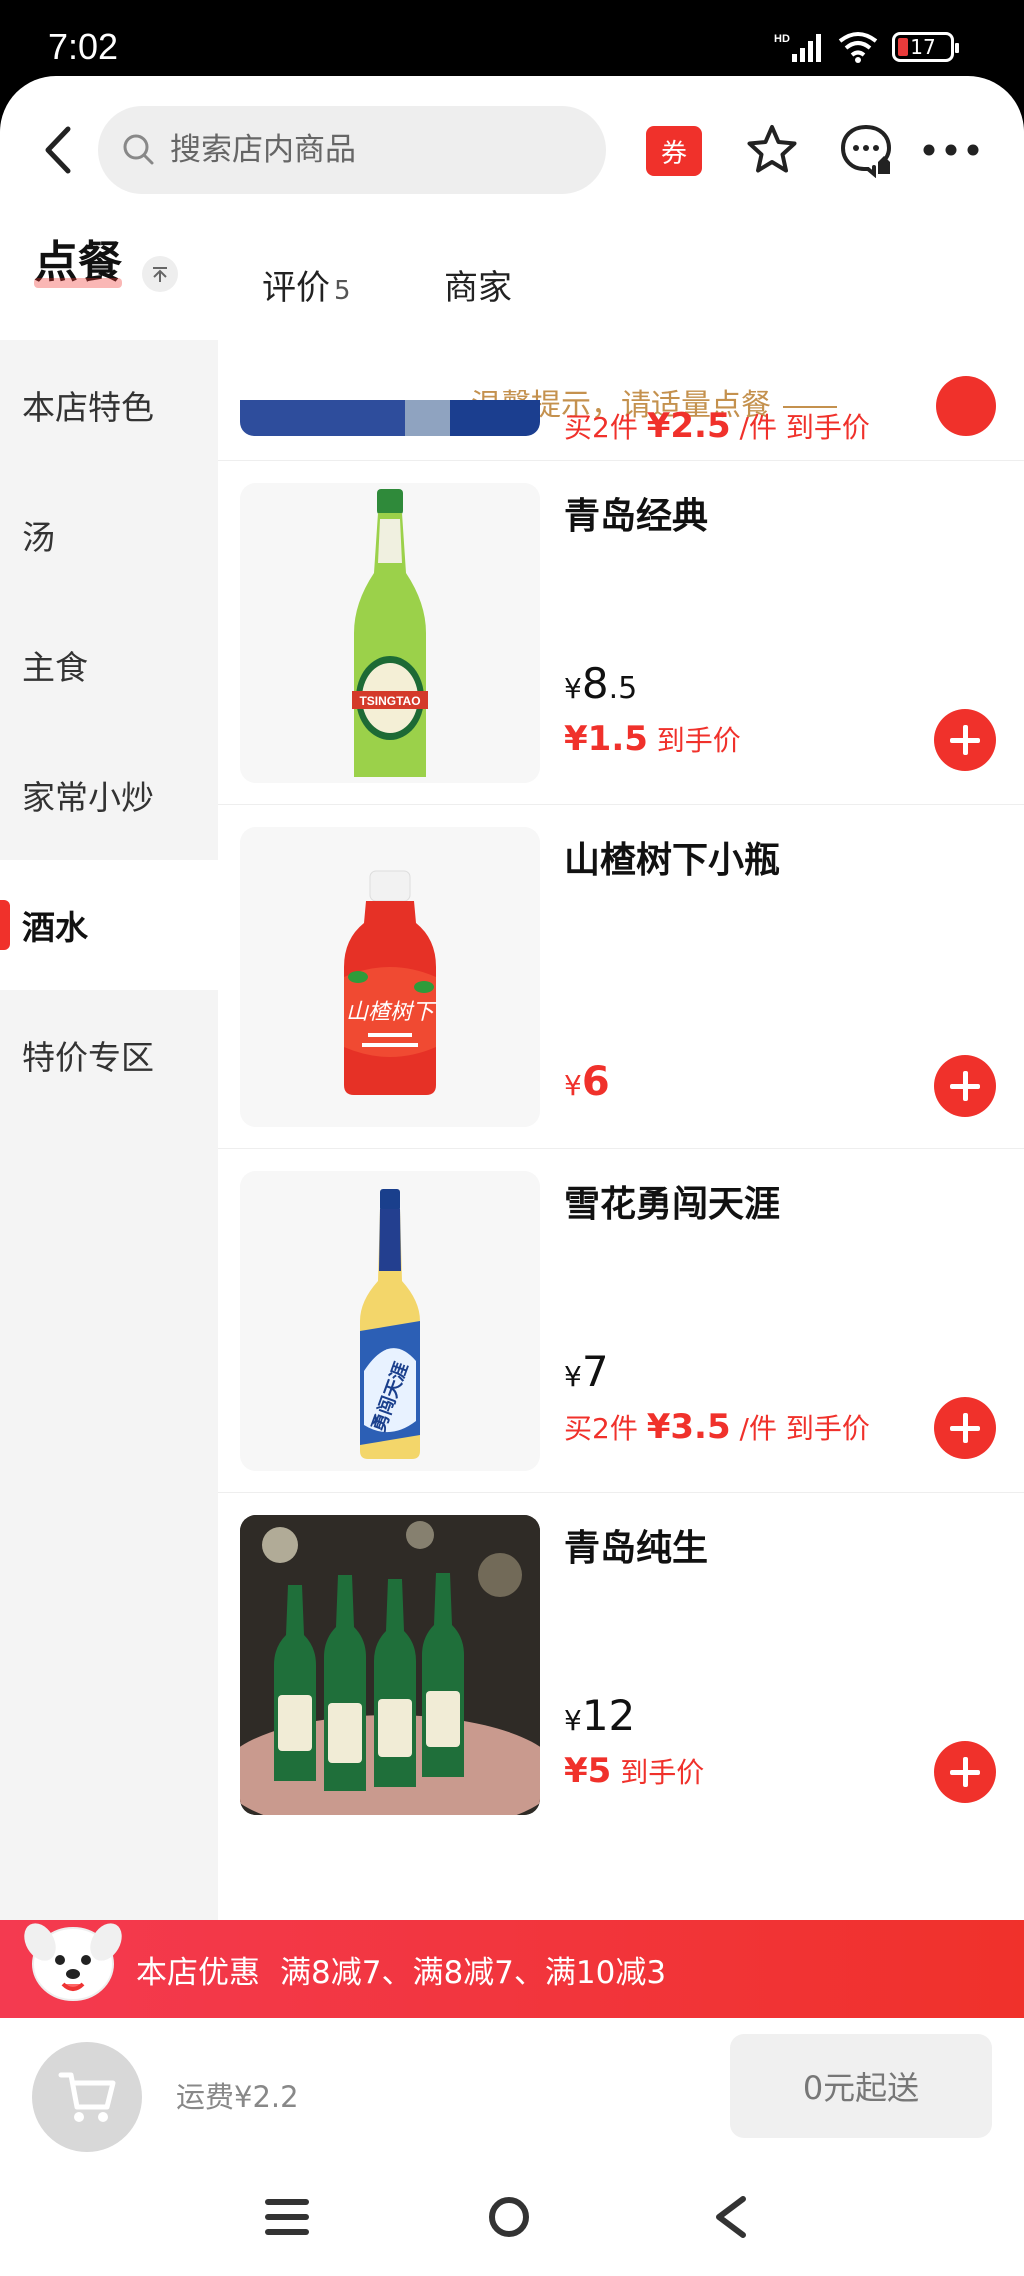 The height and width of the screenshot is (2276, 1024). I want to click on coupon-label: 券, so click(673, 153).